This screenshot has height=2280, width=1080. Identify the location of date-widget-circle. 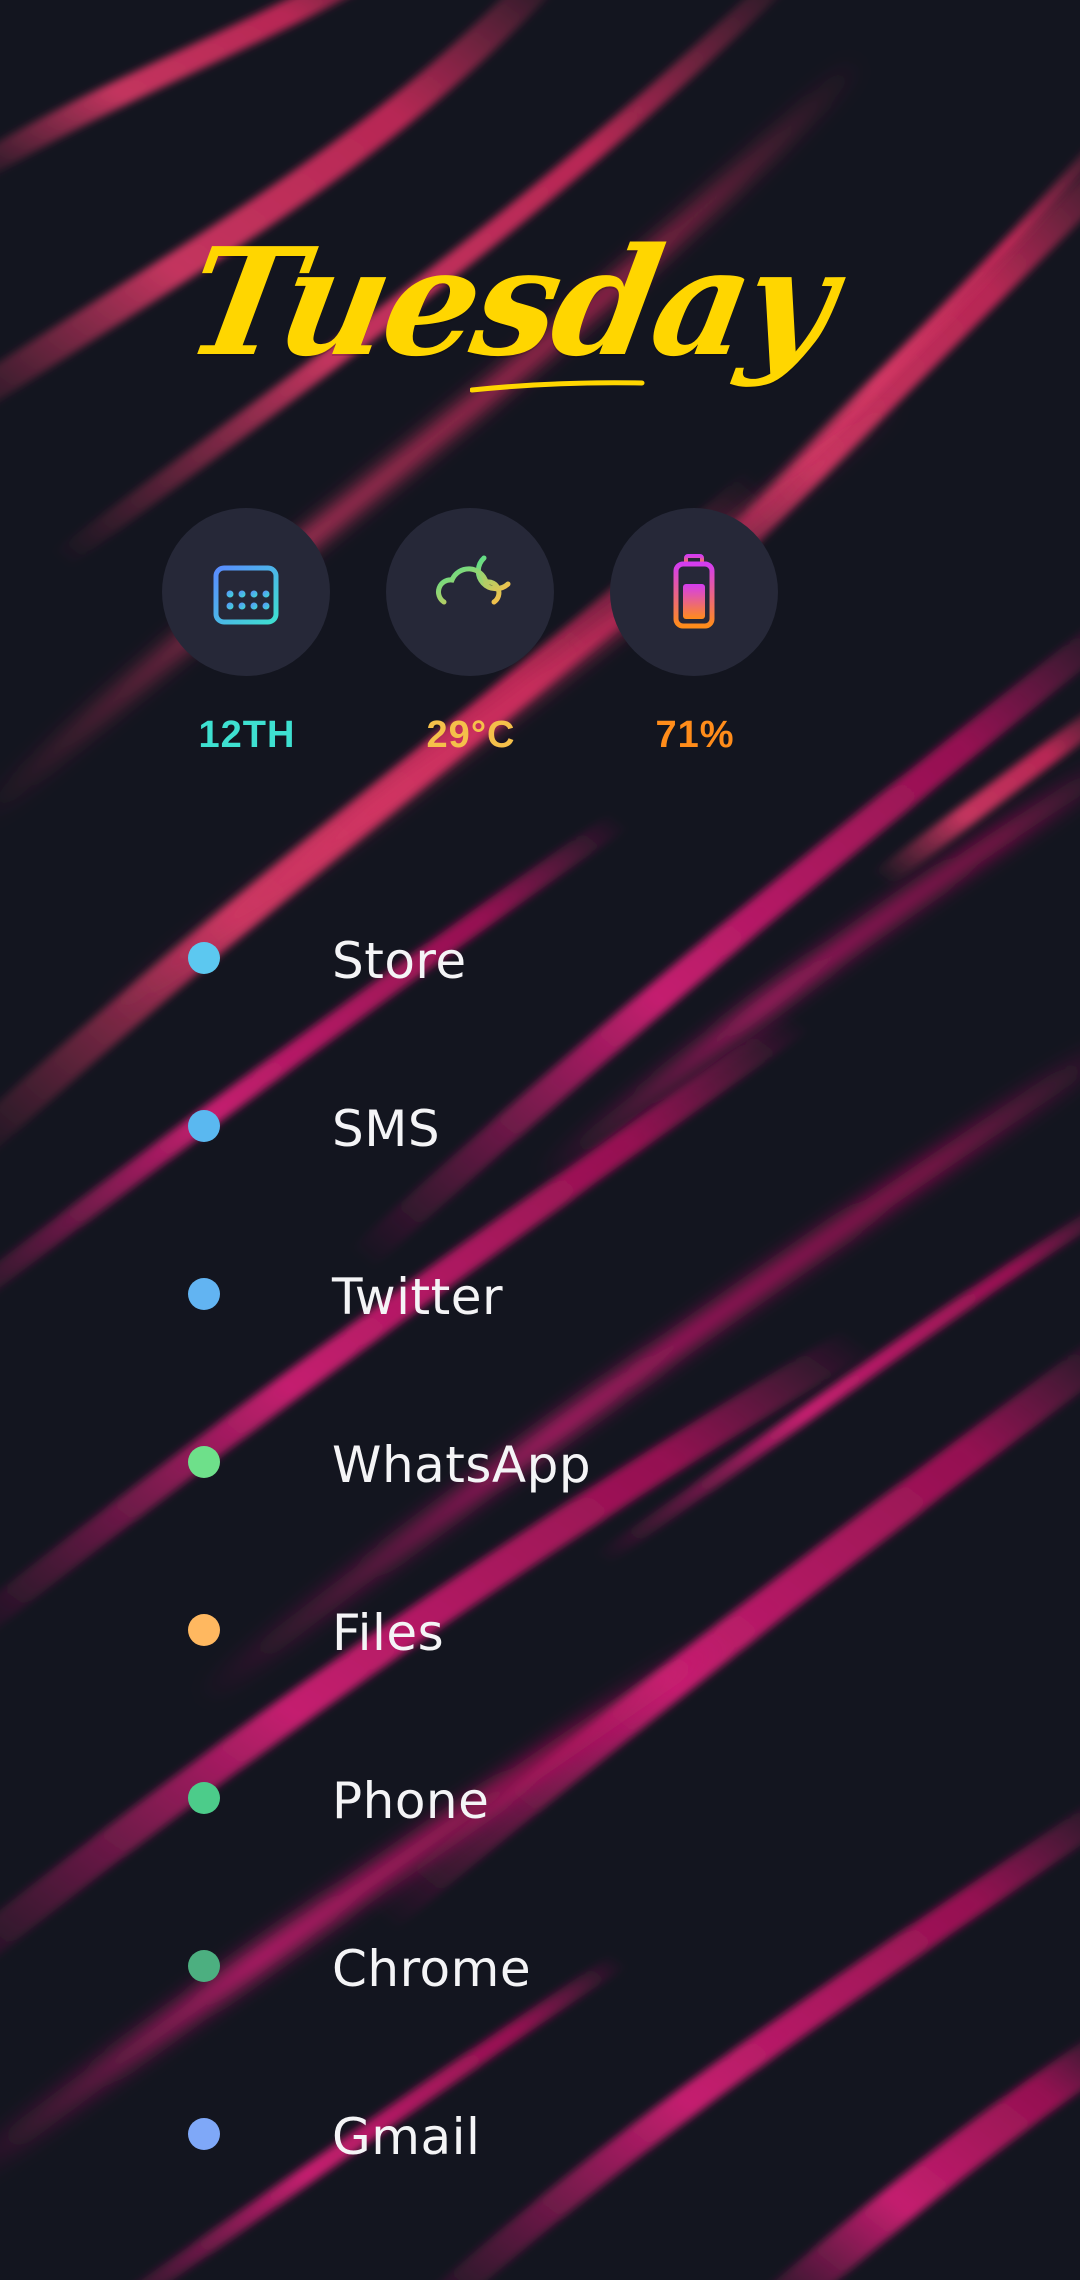
(246, 592).